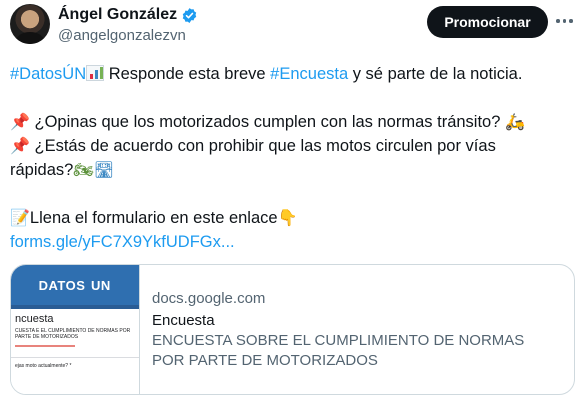 Image resolution: width=584 pixels, height=407 pixels. Describe the element at coordinates (34, 319) in the screenshot. I see `thumbnail-form-title: ncuesta` at that location.